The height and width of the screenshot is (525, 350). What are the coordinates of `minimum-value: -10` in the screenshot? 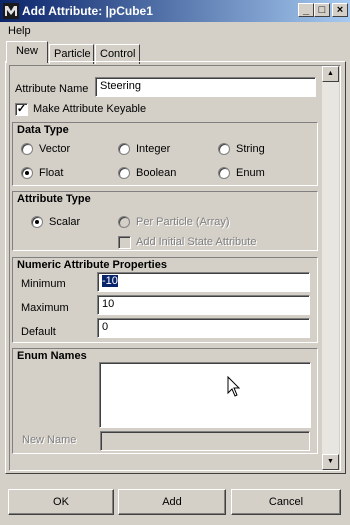 It's located at (110, 281).